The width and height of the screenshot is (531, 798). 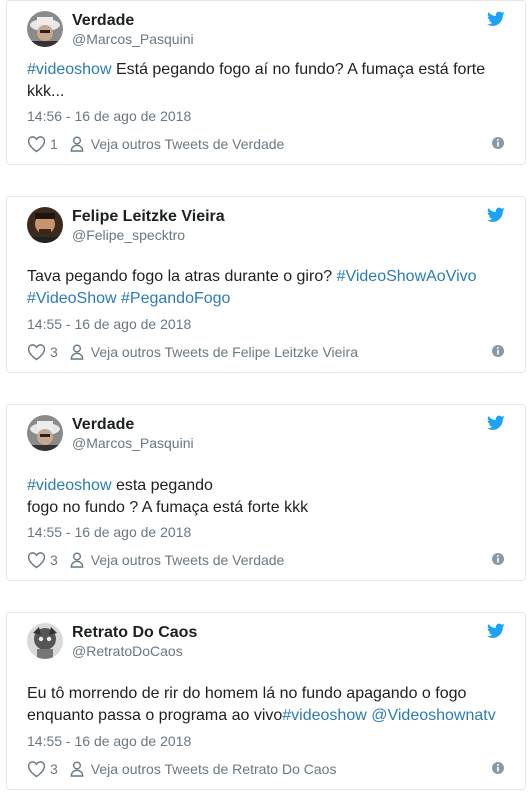 What do you see at coordinates (214, 769) in the screenshot?
I see `more-tweets-link: Veja outros Tweets de Retrato Do Caos` at bounding box center [214, 769].